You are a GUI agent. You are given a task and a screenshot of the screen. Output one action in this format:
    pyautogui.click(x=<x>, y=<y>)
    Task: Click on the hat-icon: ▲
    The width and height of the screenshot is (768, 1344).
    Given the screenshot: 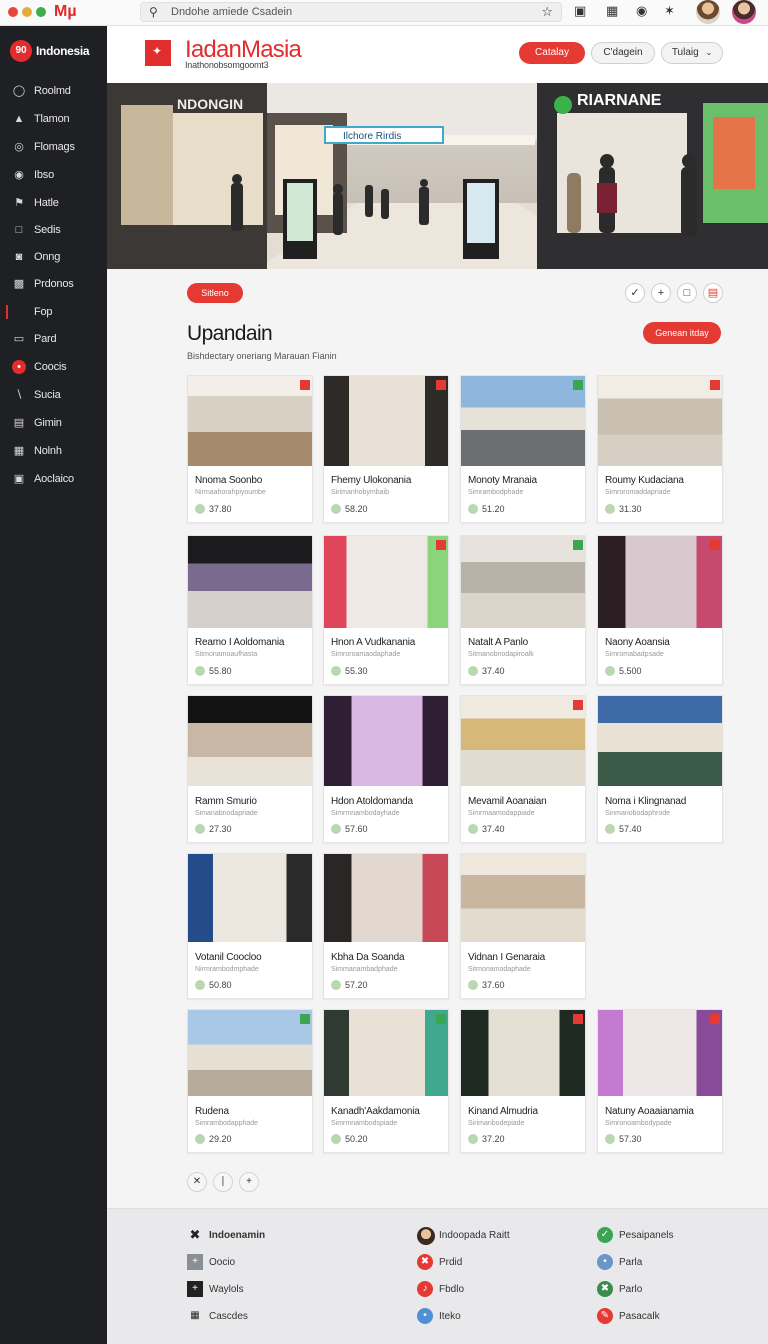 What is the action you would take?
    pyautogui.click(x=19, y=119)
    